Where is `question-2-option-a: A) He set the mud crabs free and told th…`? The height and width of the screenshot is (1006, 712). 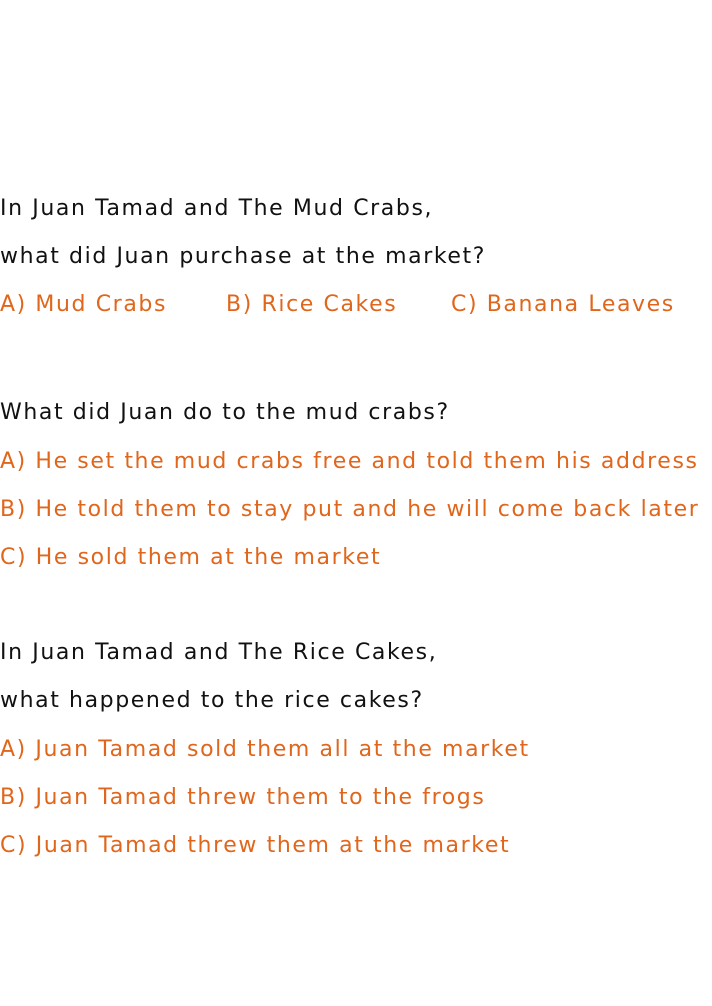
question-2-option-a: A) He set the mud crabs free and told th… is located at coordinates (349, 461).